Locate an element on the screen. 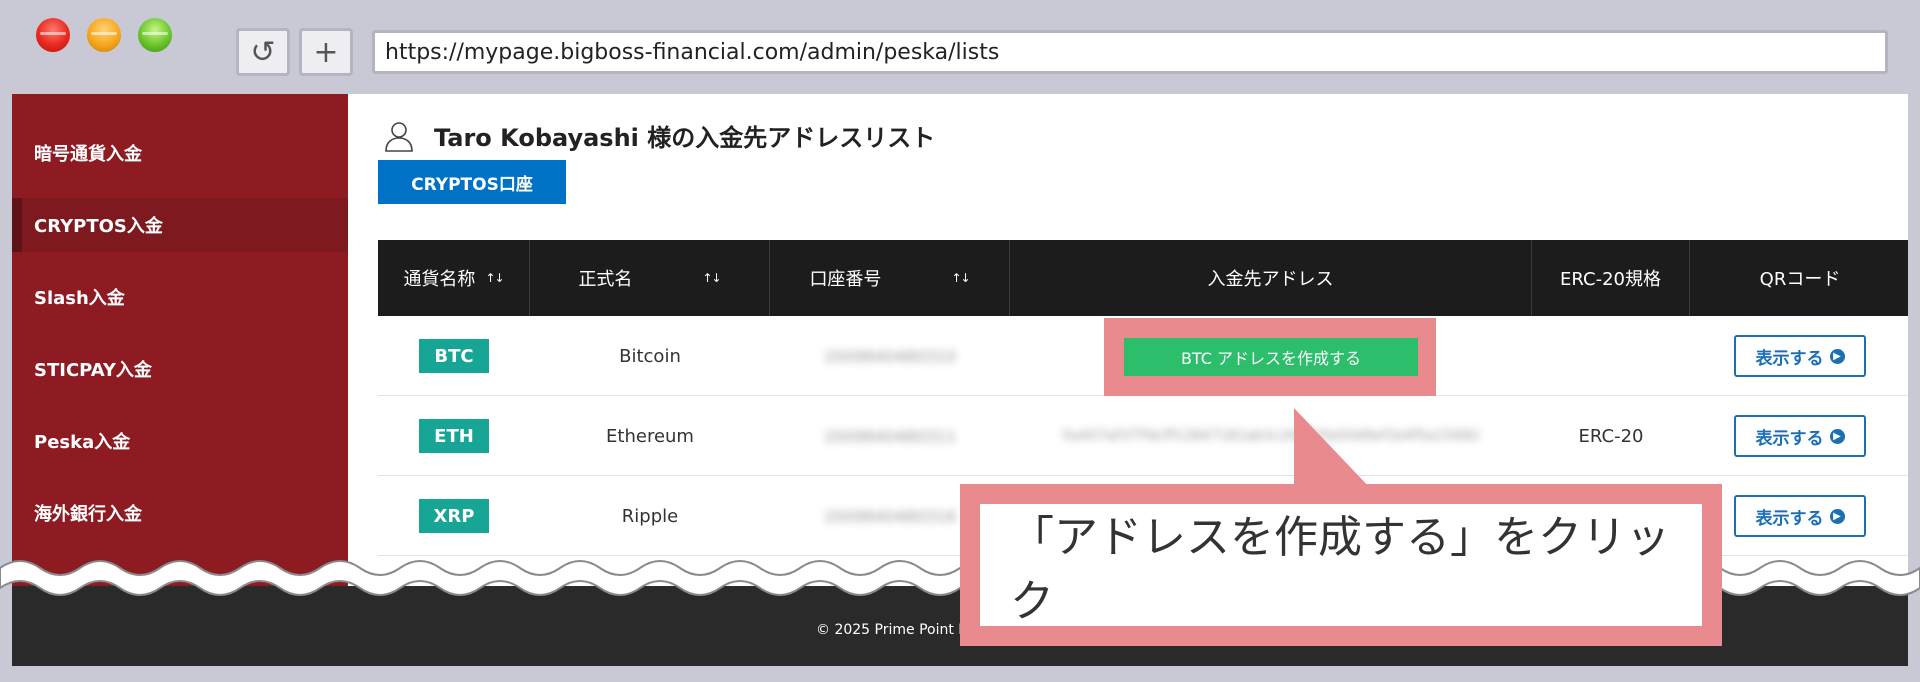  sidebar-item-label: 海外銀行入金 is located at coordinates (88, 514).